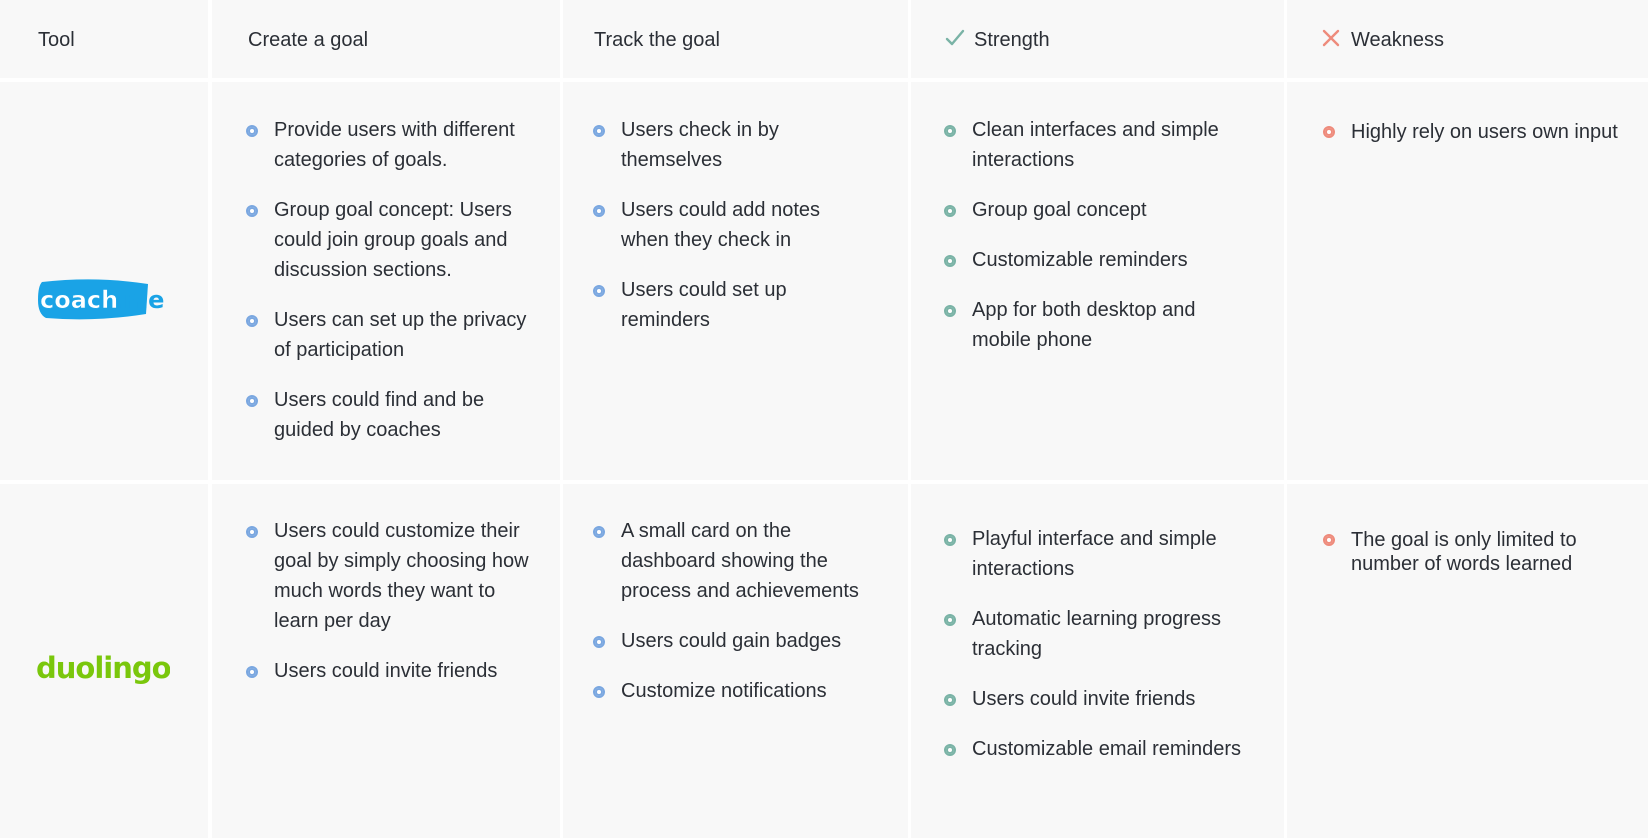  What do you see at coordinates (1473, 132) in the screenshot?
I see `list-item: Highly rely on users own input` at bounding box center [1473, 132].